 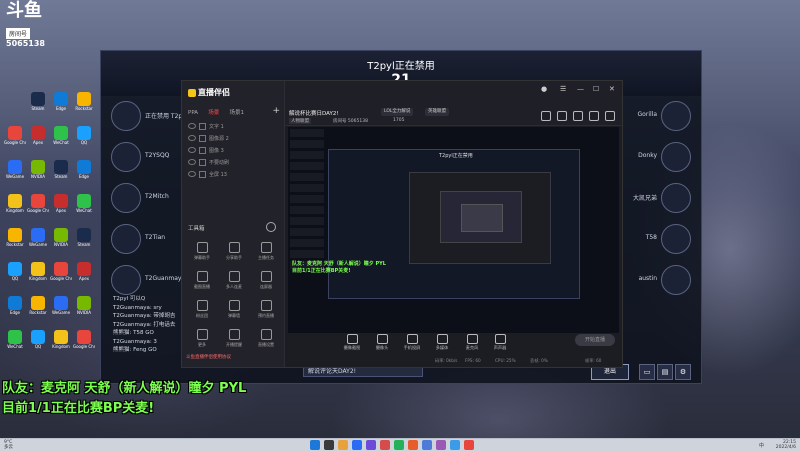 What do you see at coordinates (412, 342) in the screenshot?
I see `control-button: 手机投屏` at bounding box center [412, 342].